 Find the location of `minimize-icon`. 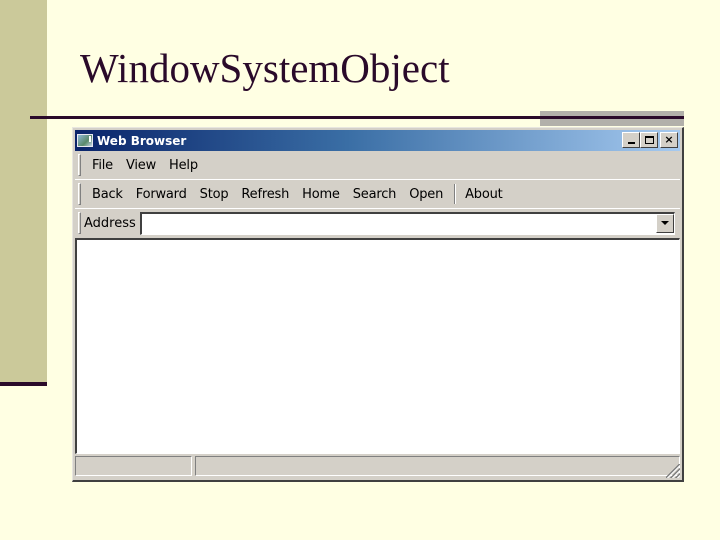

minimize-icon is located at coordinates (631, 143).